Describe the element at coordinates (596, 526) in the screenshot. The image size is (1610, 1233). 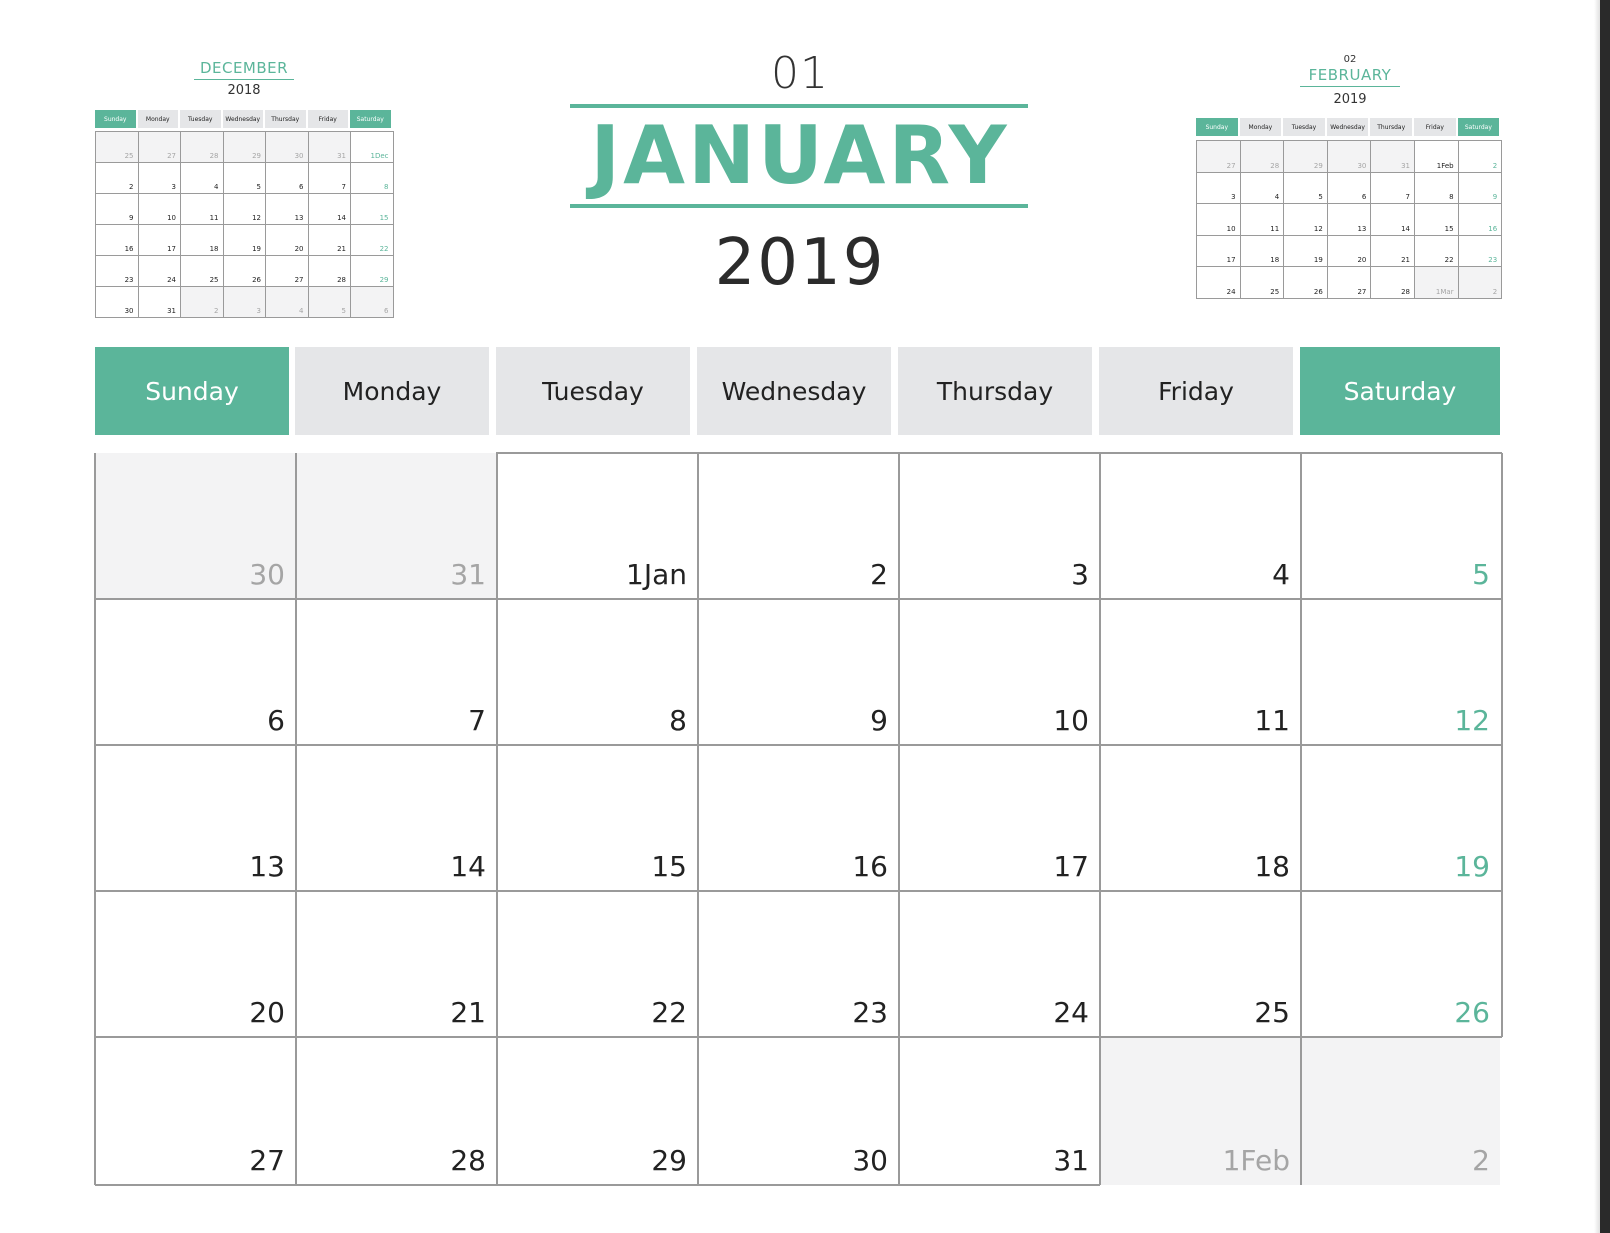
I see `day-cell: 1Jan` at that location.